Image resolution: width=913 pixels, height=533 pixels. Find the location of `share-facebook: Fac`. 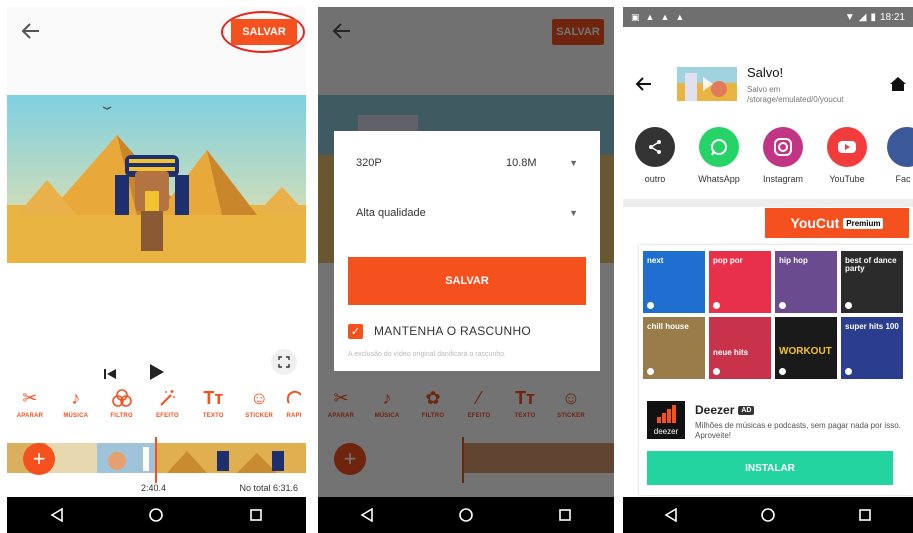

share-facebook: Fac is located at coordinates (896, 158).